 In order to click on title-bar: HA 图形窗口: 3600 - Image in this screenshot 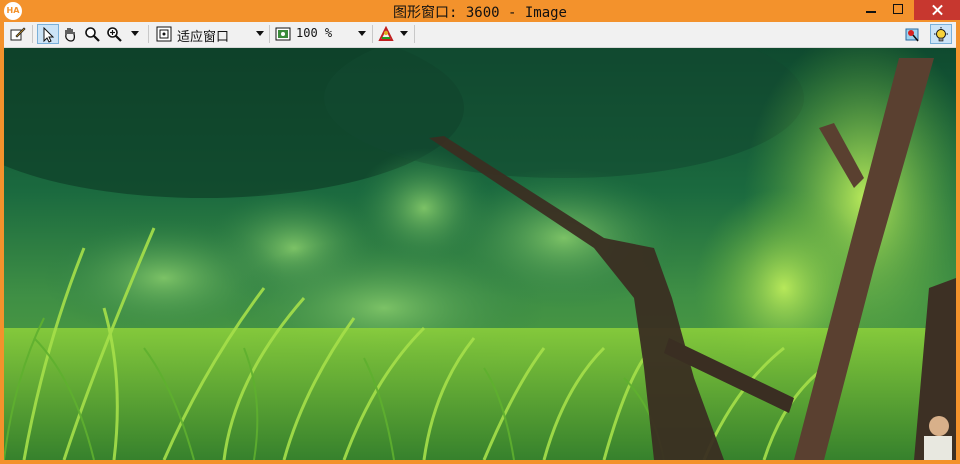, I will do `click(480, 11)`.